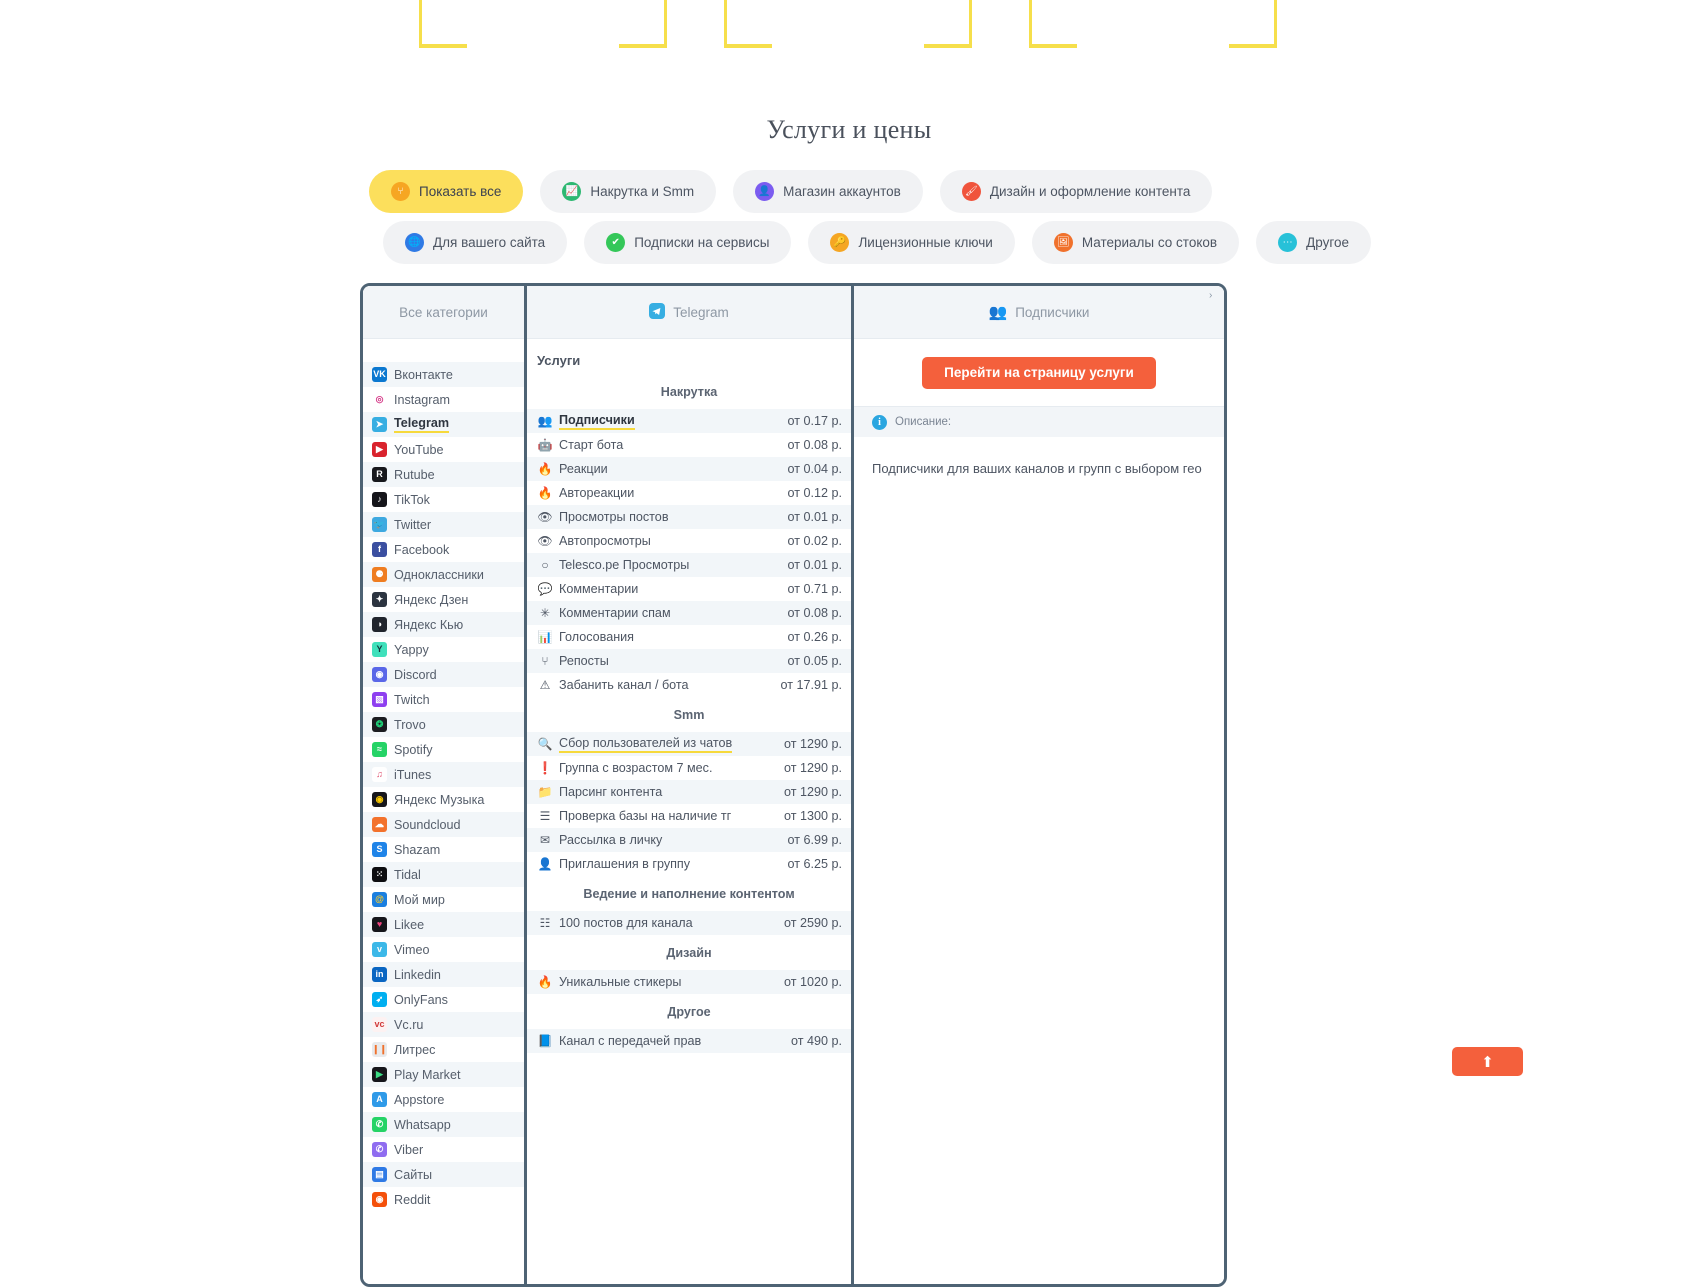 The image size is (1698, 1287). I want to click on category-item: v Vimeo, so click(443, 949).